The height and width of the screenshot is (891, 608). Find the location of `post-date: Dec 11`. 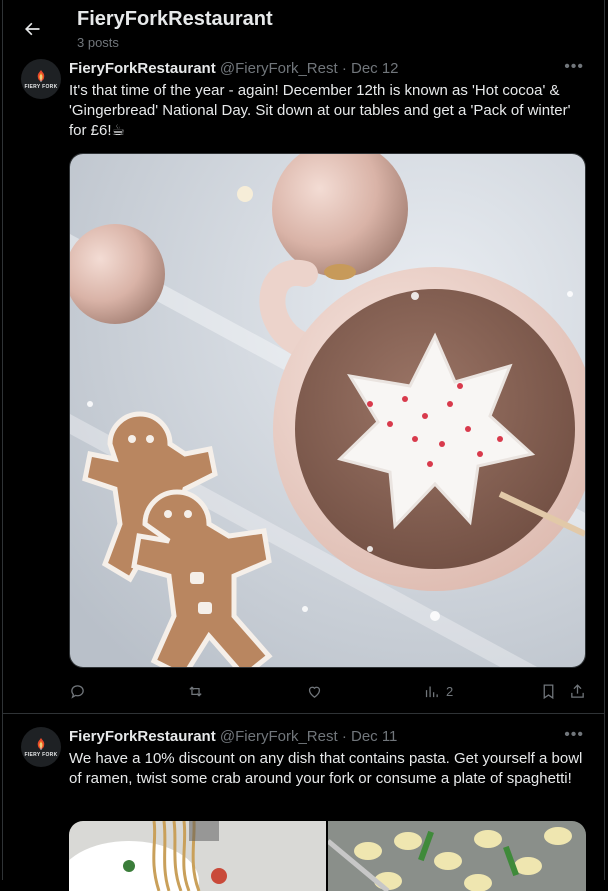

post-date: Dec 11 is located at coordinates (374, 736).